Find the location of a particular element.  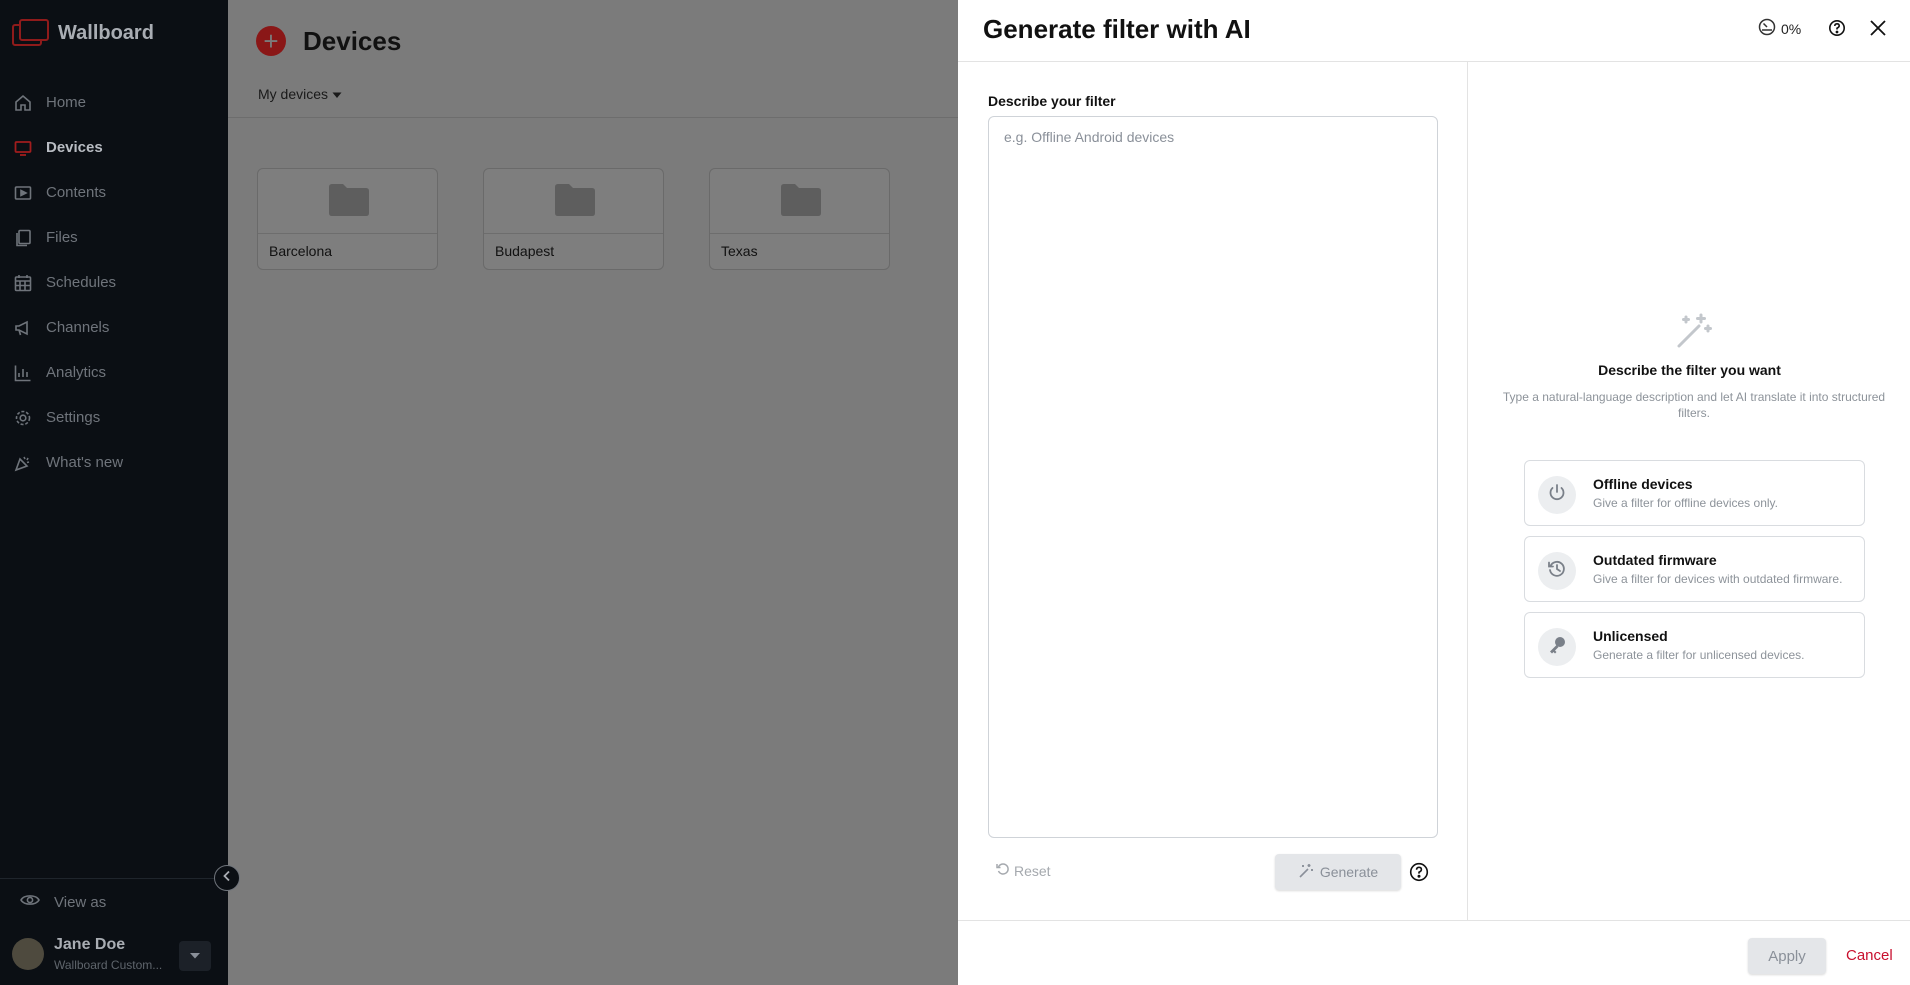

reset-icon is located at coordinates (1003, 870).